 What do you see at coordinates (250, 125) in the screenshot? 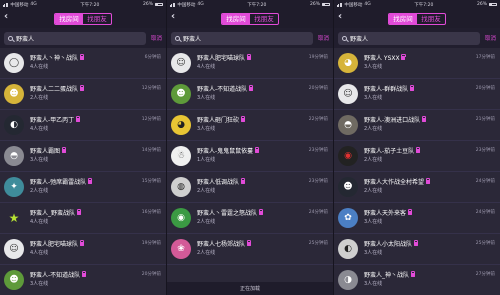
I see `list-item: ◕ 野蛮人砸门狂砍 3人在线 22分钟前` at bounding box center [250, 125].